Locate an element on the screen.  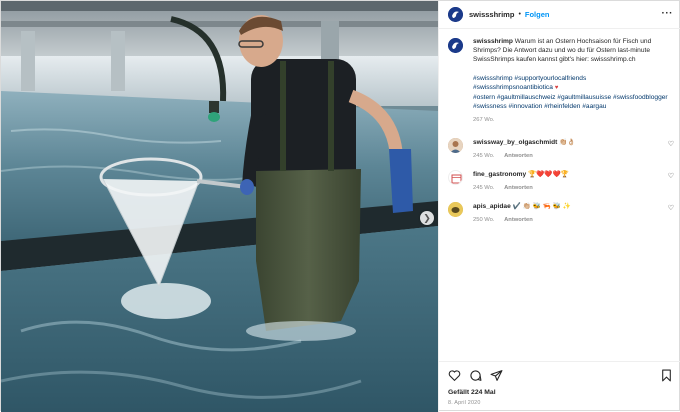
post-actions: Gefällt 224 Mal 8. April 2020 is located at coordinates (559, 386).